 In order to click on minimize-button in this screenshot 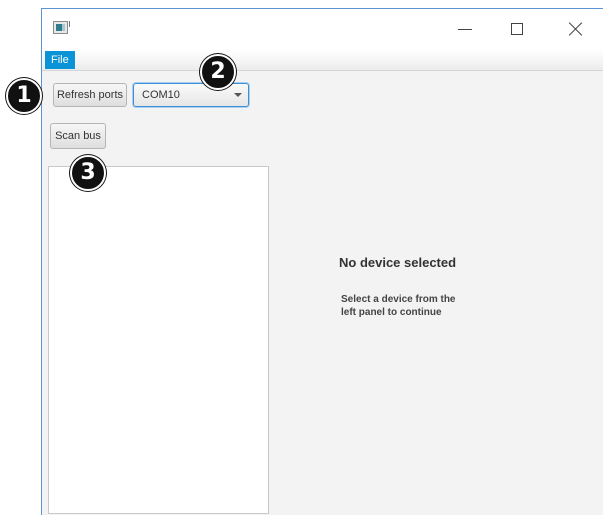, I will do `click(465, 29)`.